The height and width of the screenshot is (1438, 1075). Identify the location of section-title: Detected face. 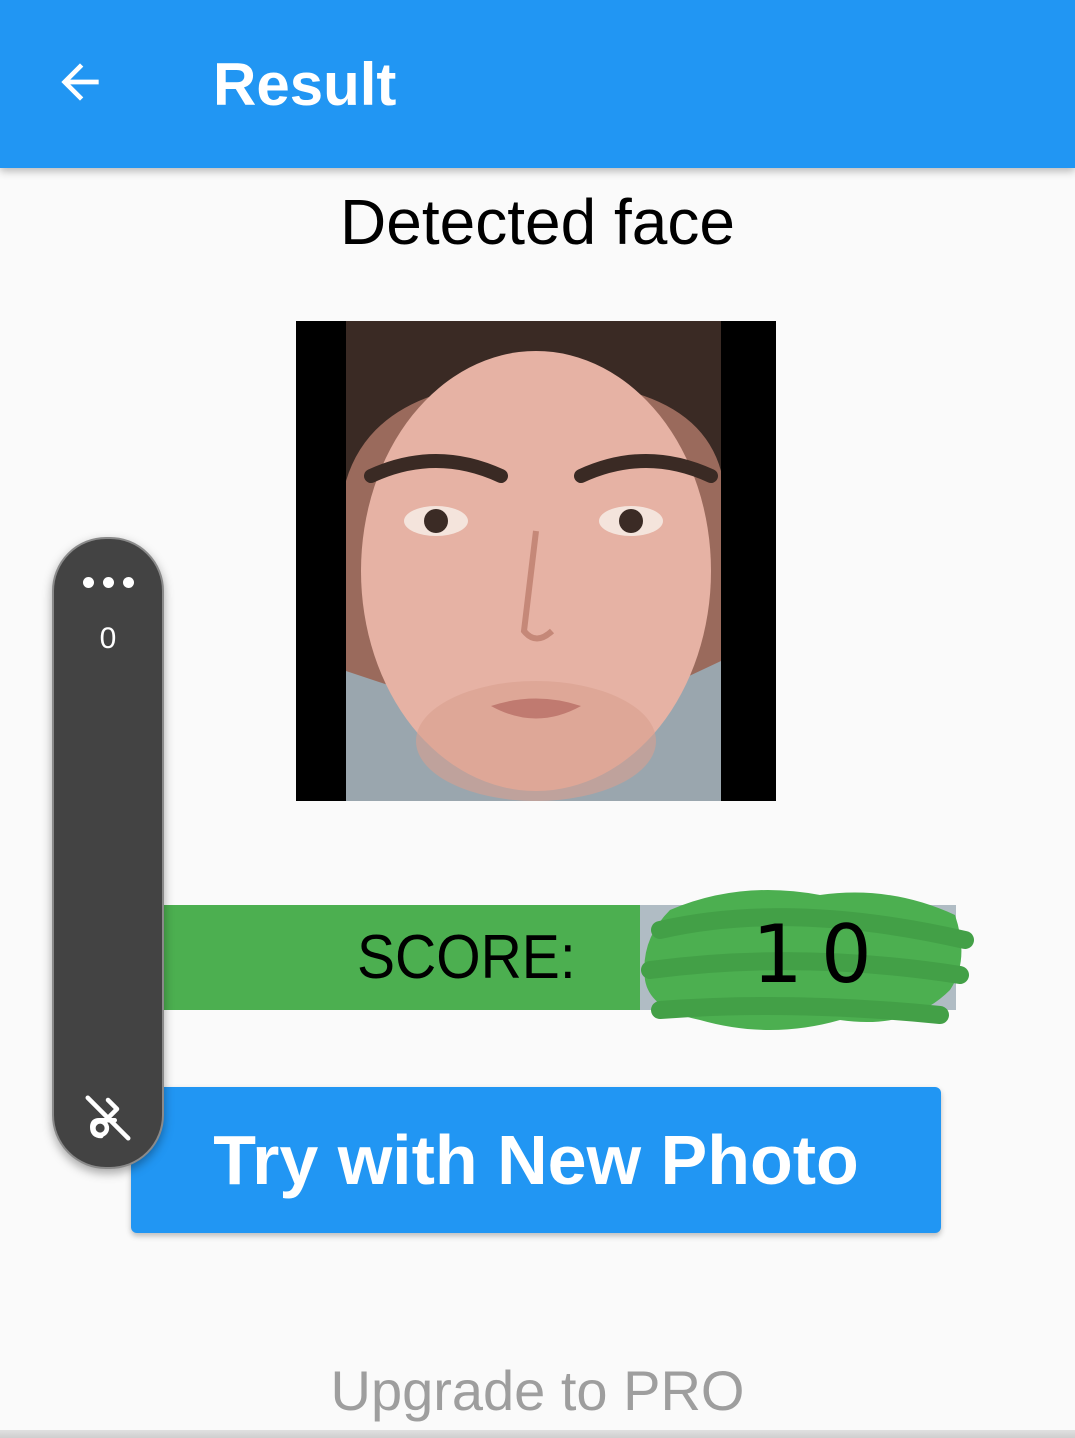
(537, 222).